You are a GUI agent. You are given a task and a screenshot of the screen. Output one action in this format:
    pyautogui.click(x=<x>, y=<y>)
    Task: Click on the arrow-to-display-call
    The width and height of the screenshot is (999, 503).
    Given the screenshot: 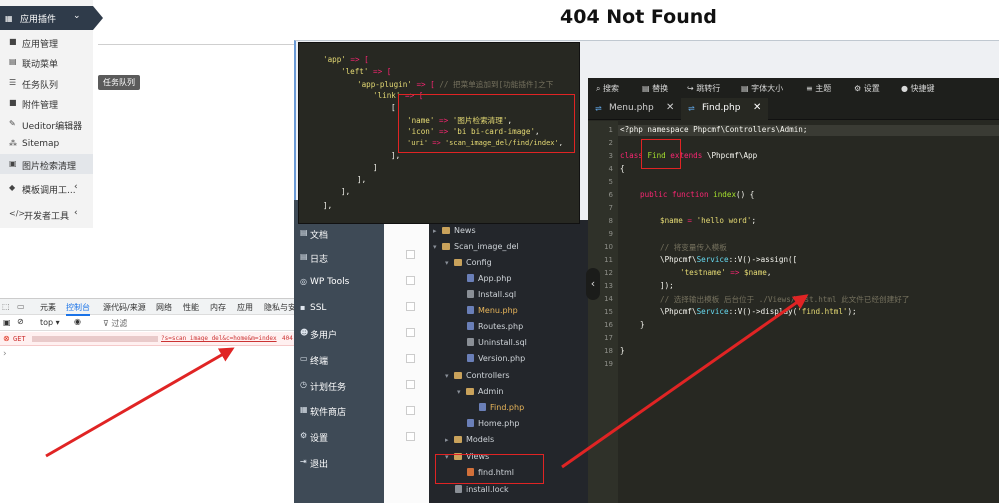 What is the action you would take?
    pyautogui.click(x=685, y=381)
    